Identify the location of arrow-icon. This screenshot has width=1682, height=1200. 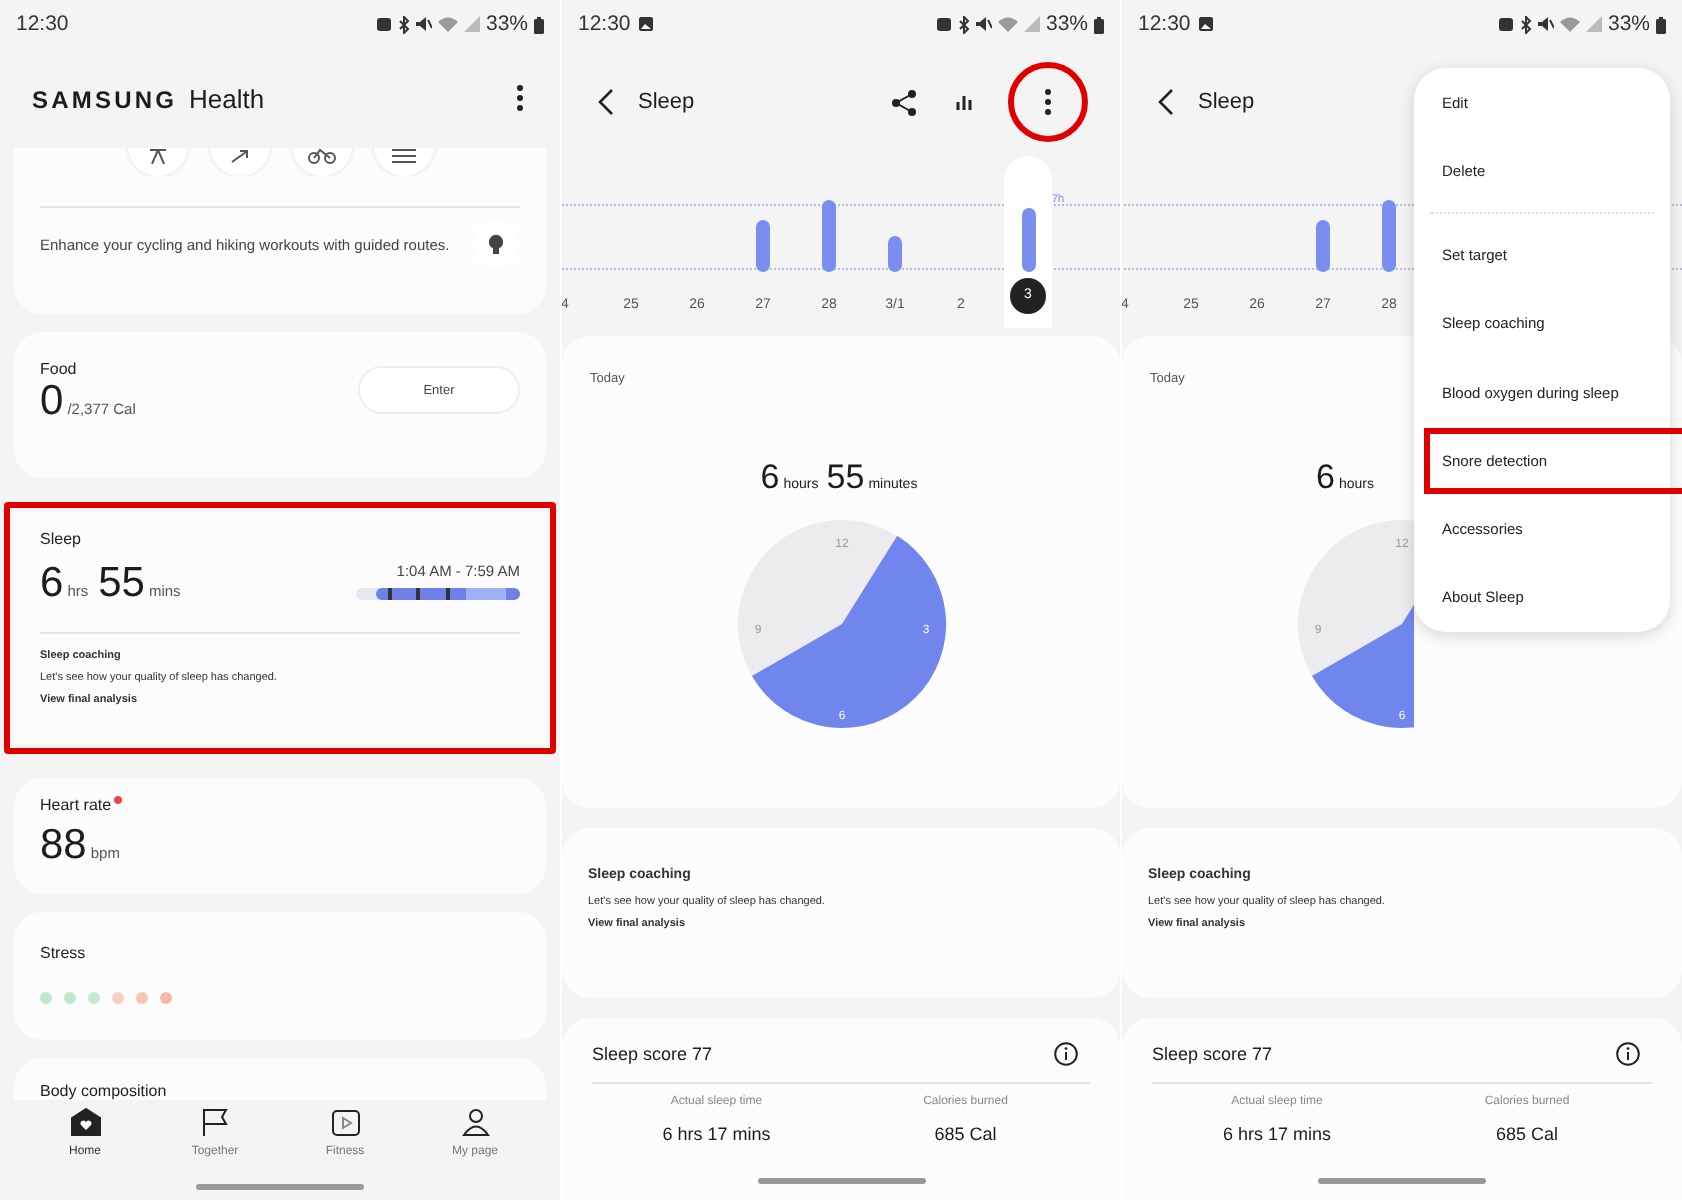
(239, 156).